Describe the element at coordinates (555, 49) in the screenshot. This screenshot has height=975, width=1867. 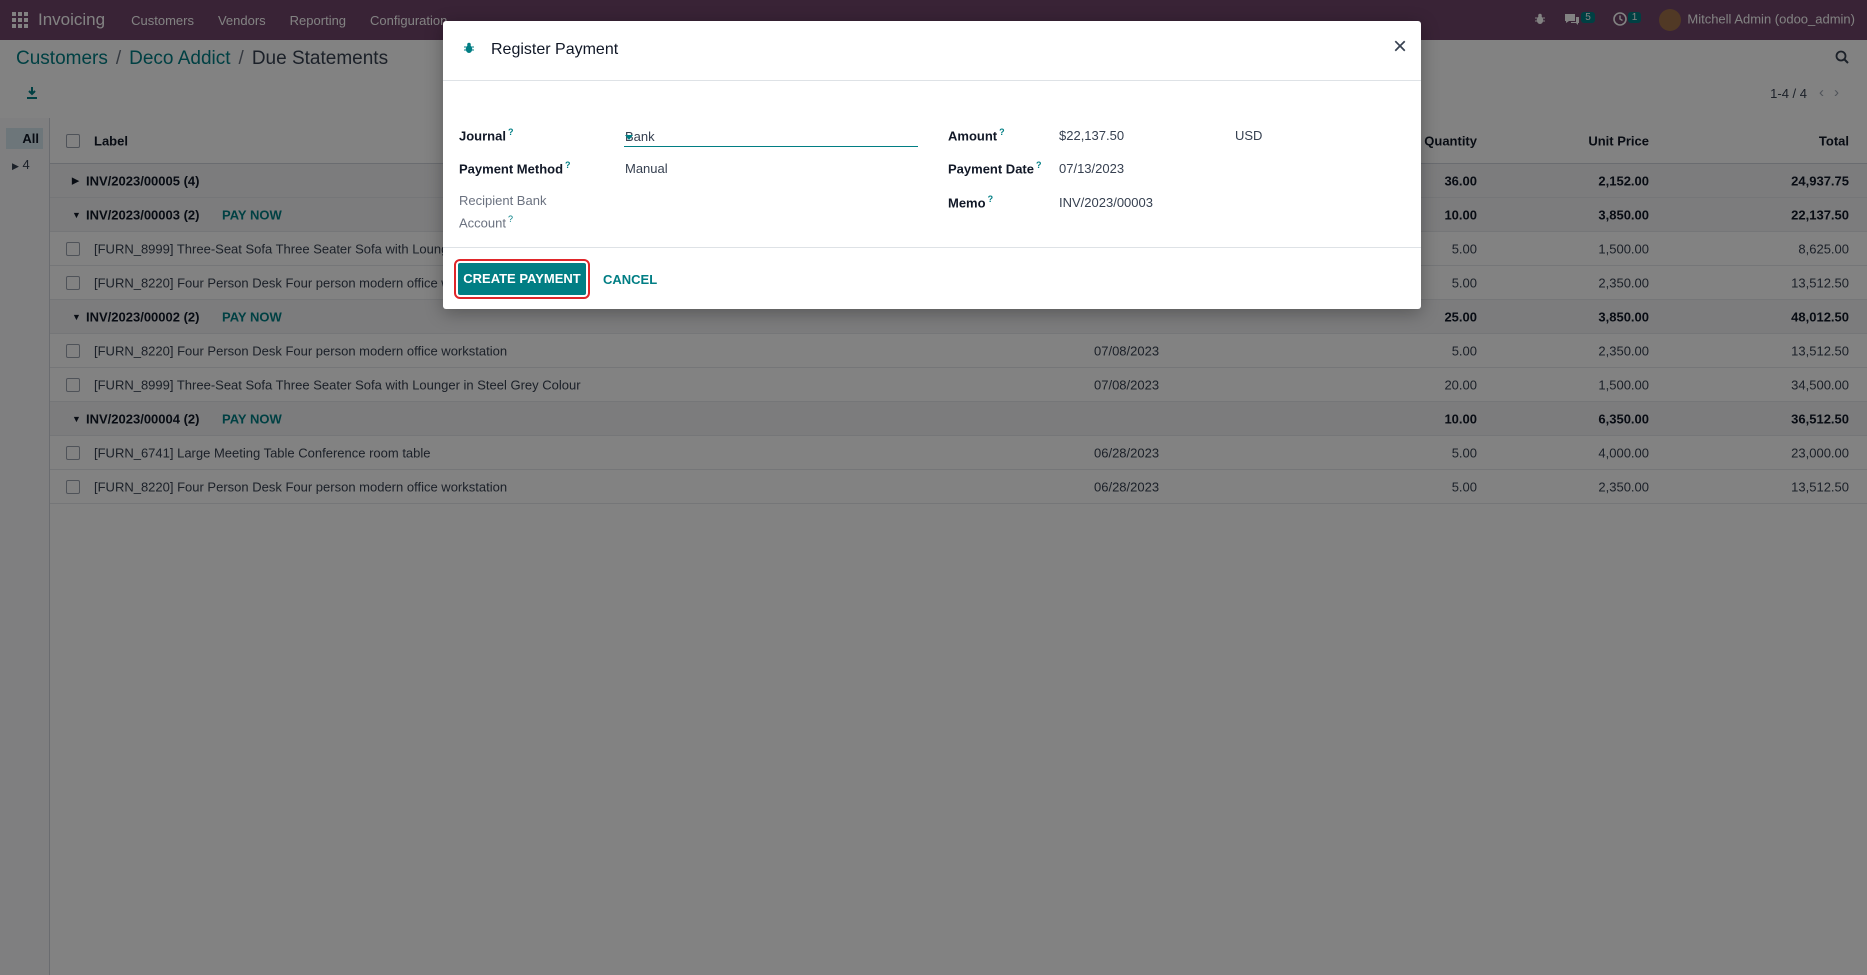
I see `dialog-title: Register Payment` at that location.